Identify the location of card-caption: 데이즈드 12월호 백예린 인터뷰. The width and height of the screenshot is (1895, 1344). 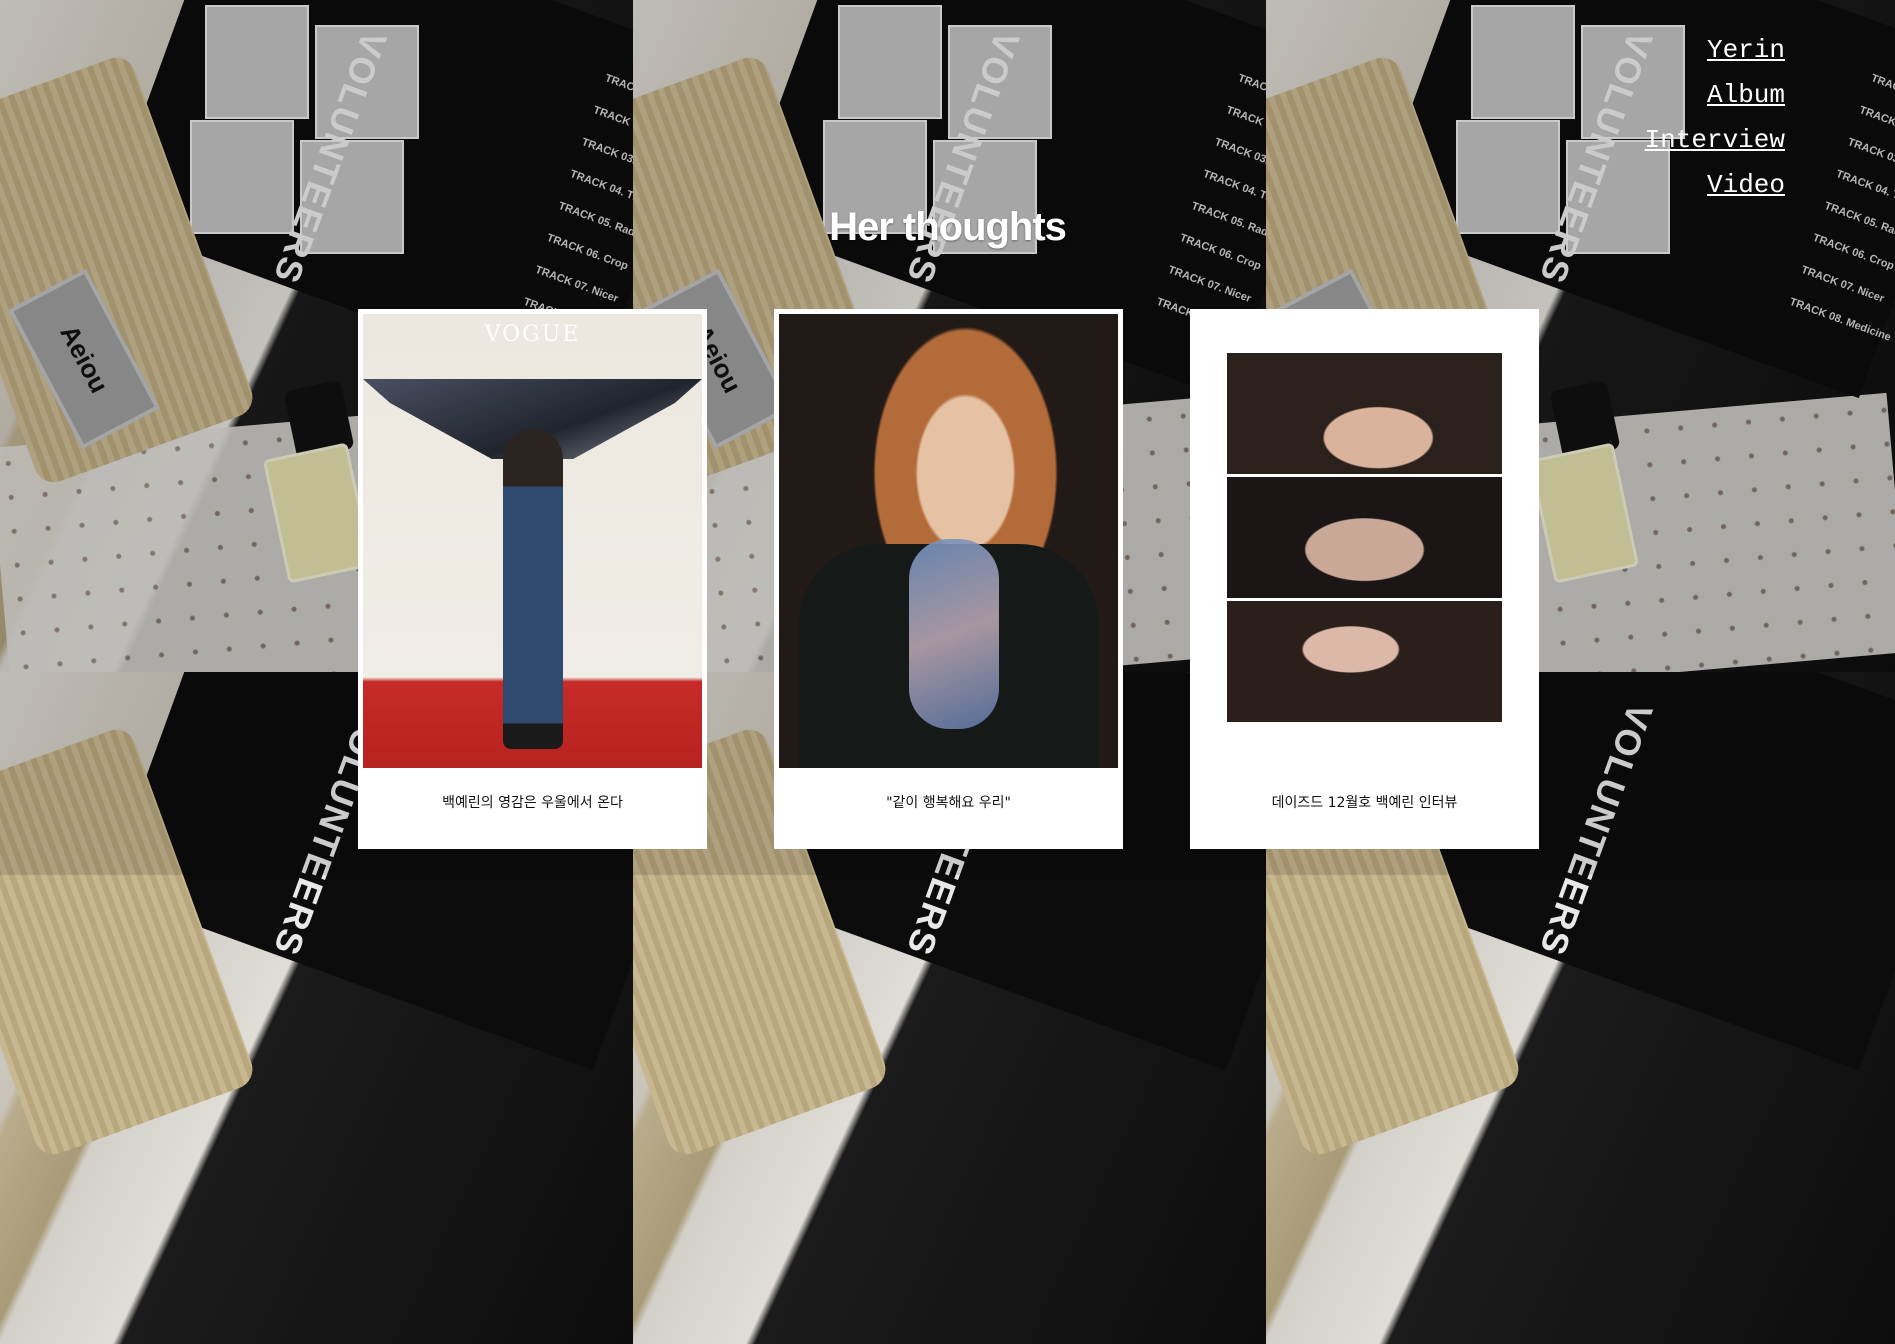
(1364, 802).